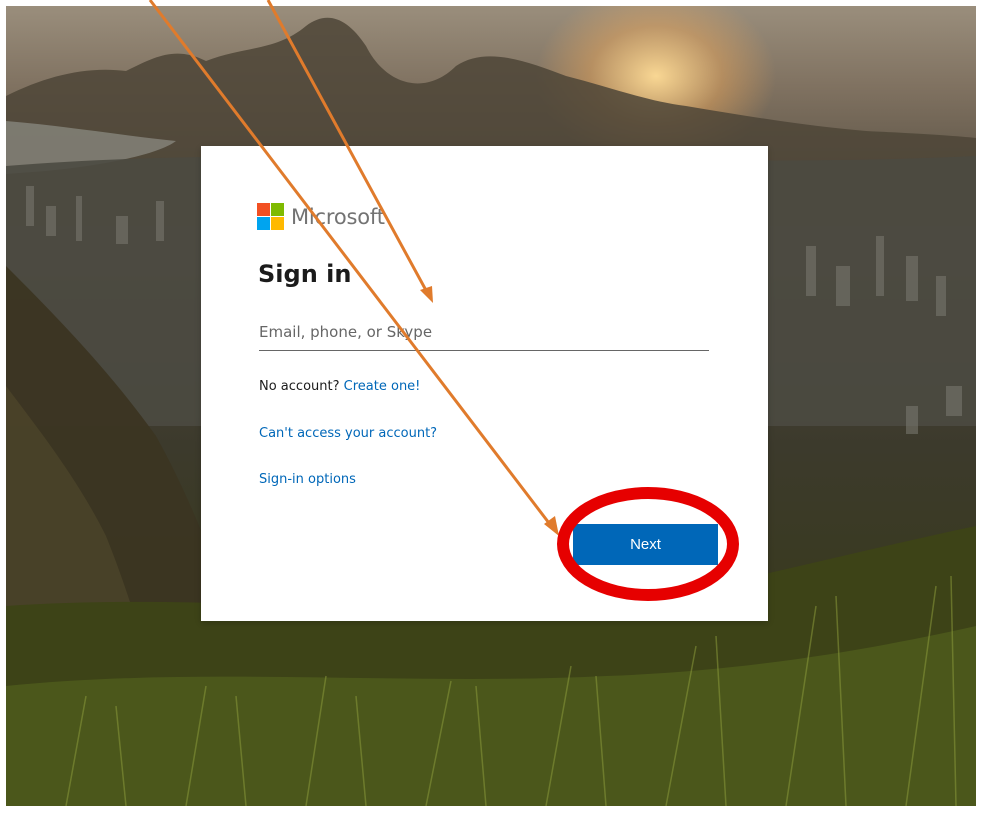  What do you see at coordinates (277, 223) in the screenshot?
I see `logo-square-yellow` at bounding box center [277, 223].